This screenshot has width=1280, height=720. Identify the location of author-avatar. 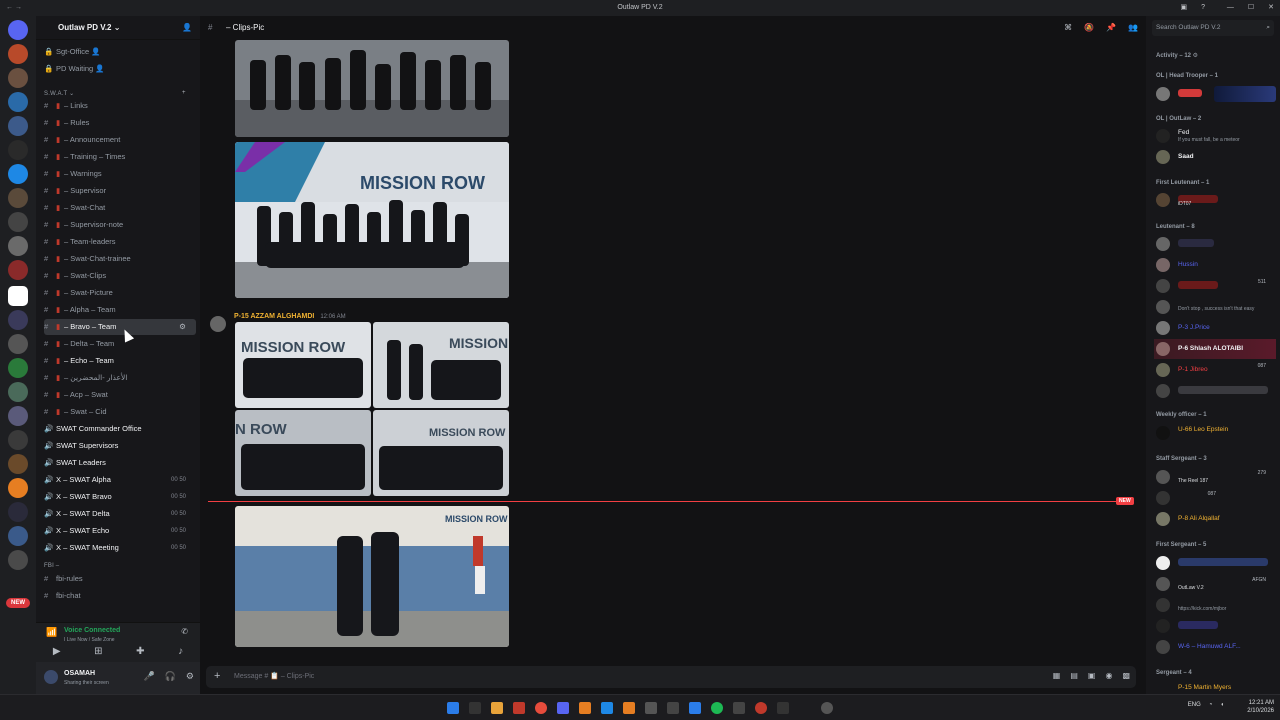
(218, 324).